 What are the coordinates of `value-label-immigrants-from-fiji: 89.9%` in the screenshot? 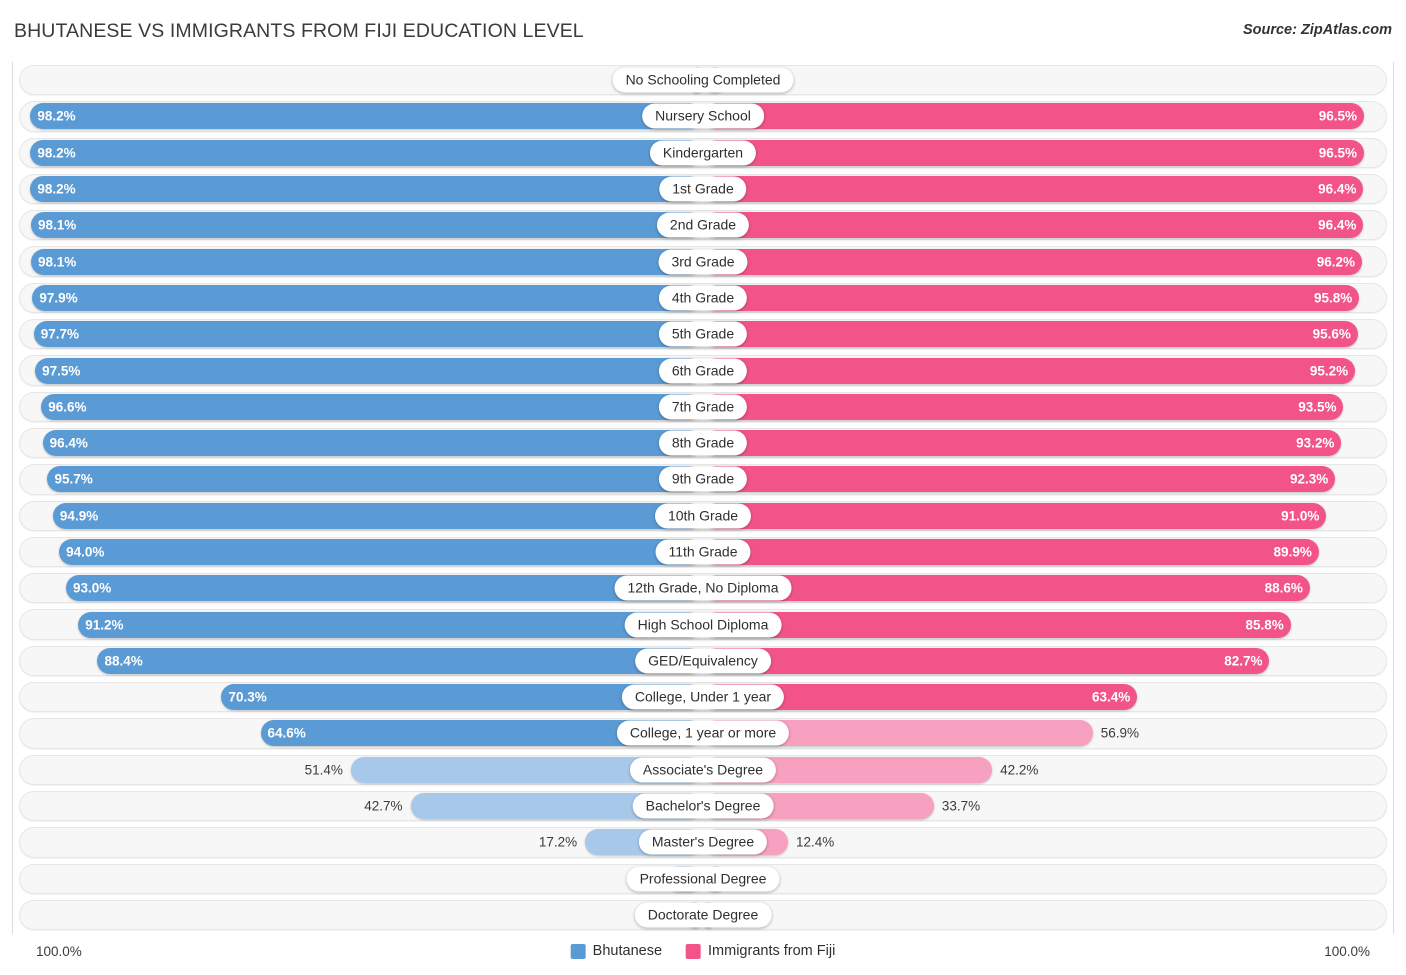 It's located at (1292, 552).